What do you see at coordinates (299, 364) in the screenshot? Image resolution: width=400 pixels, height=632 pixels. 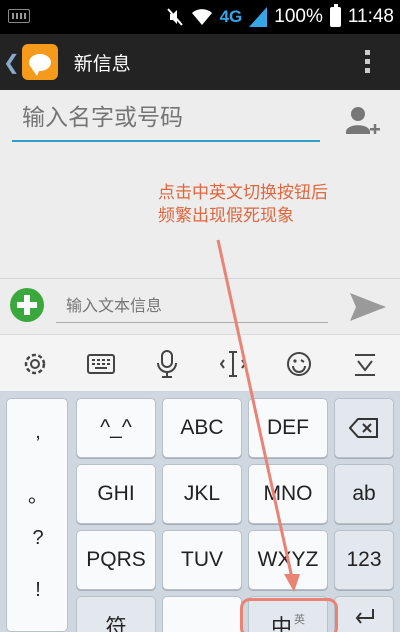 I see `emoji-icon` at bounding box center [299, 364].